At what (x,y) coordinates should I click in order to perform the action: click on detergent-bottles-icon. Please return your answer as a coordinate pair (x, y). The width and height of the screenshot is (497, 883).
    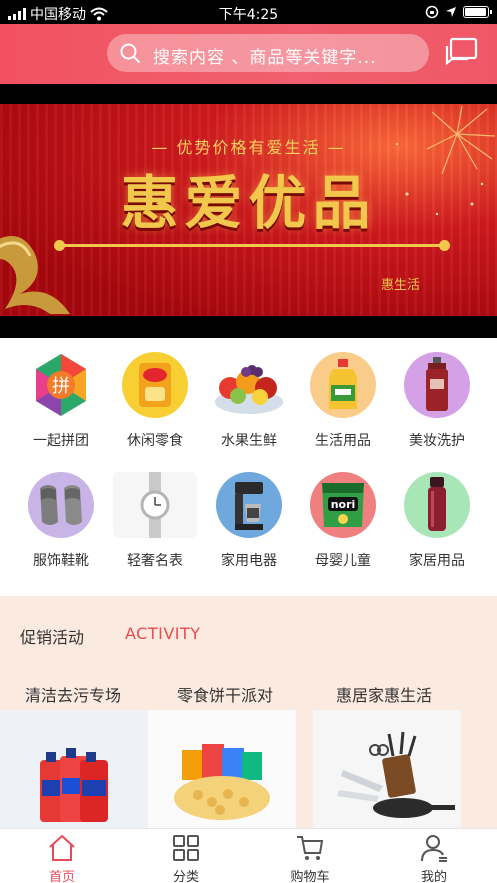
    Looking at the image, I should click on (74, 785).